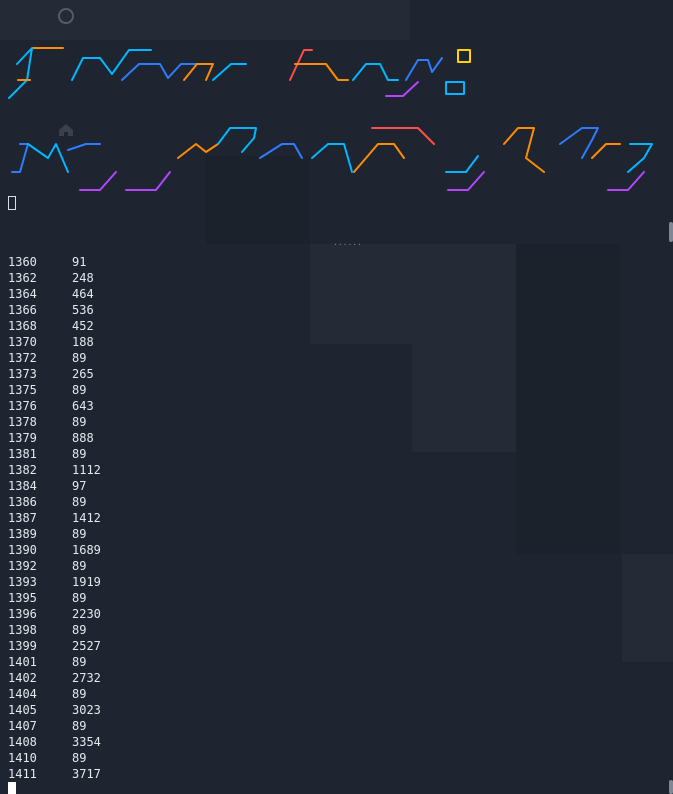 This screenshot has width=673, height=794. I want to click on table-row: 1411 3717, so click(72, 774).